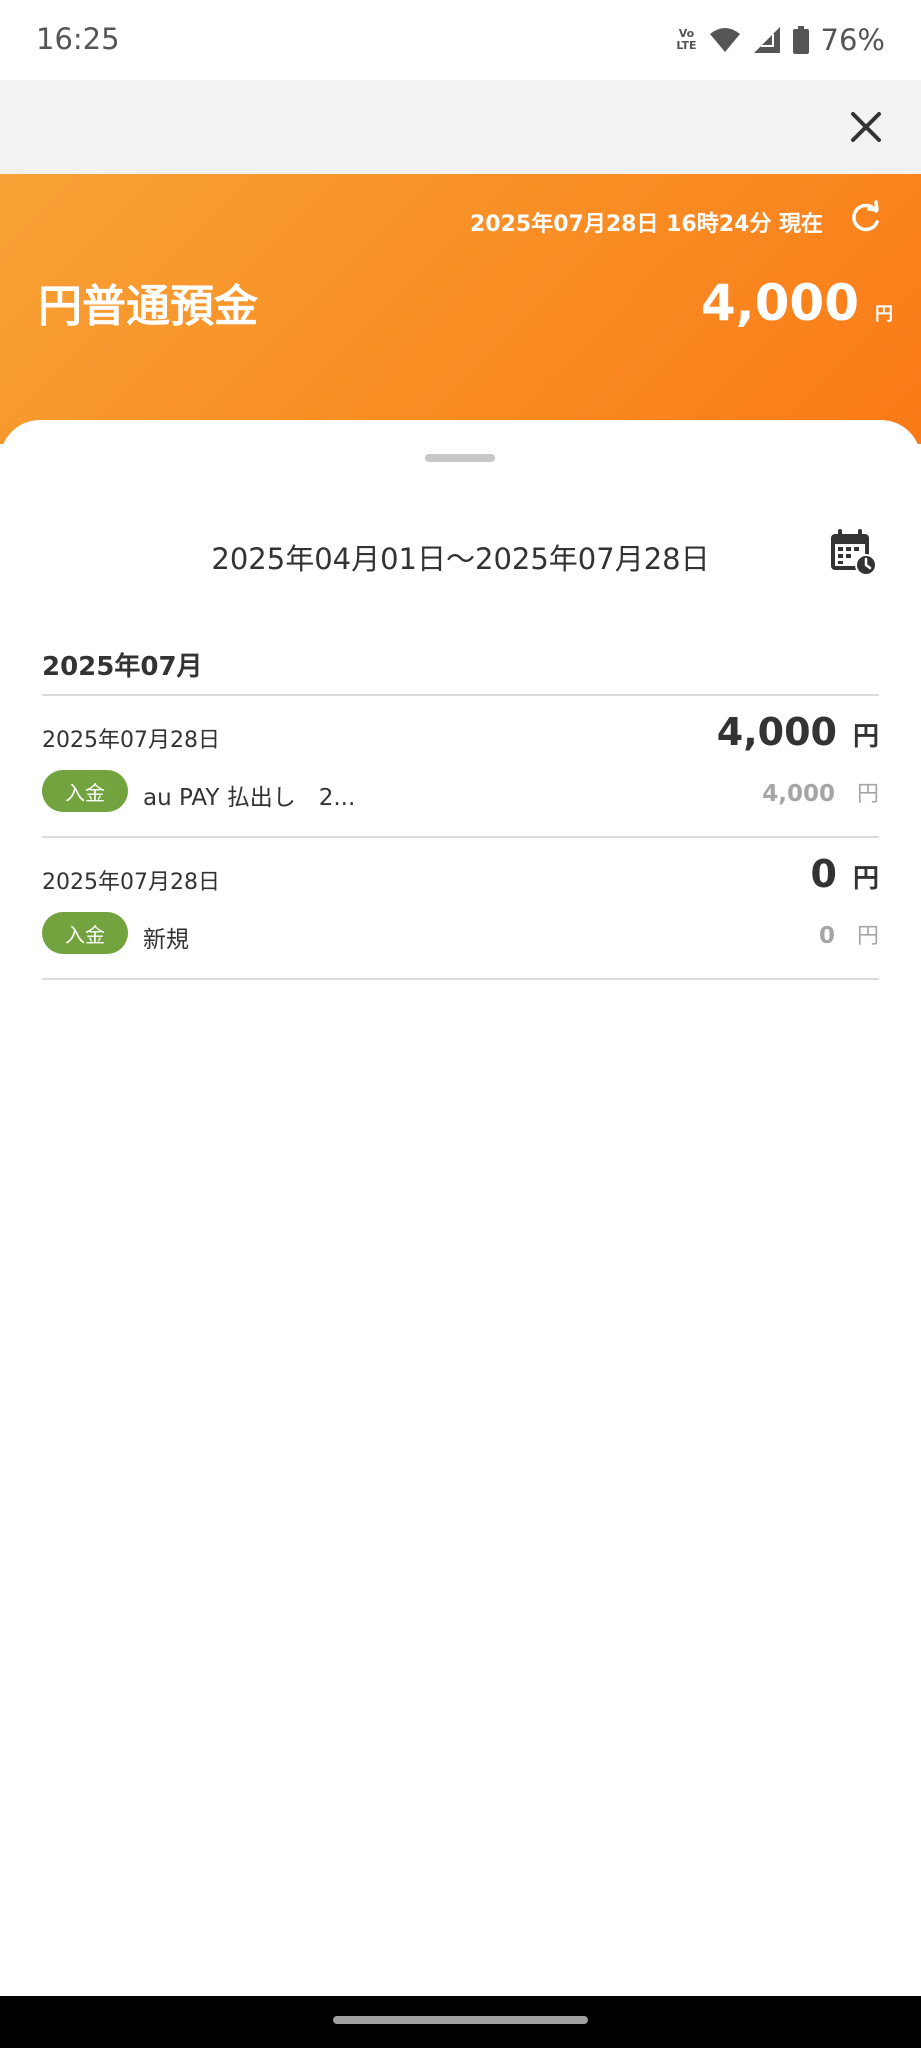 The image size is (921, 2048). I want to click on navigation-bar, so click(460, 2022).